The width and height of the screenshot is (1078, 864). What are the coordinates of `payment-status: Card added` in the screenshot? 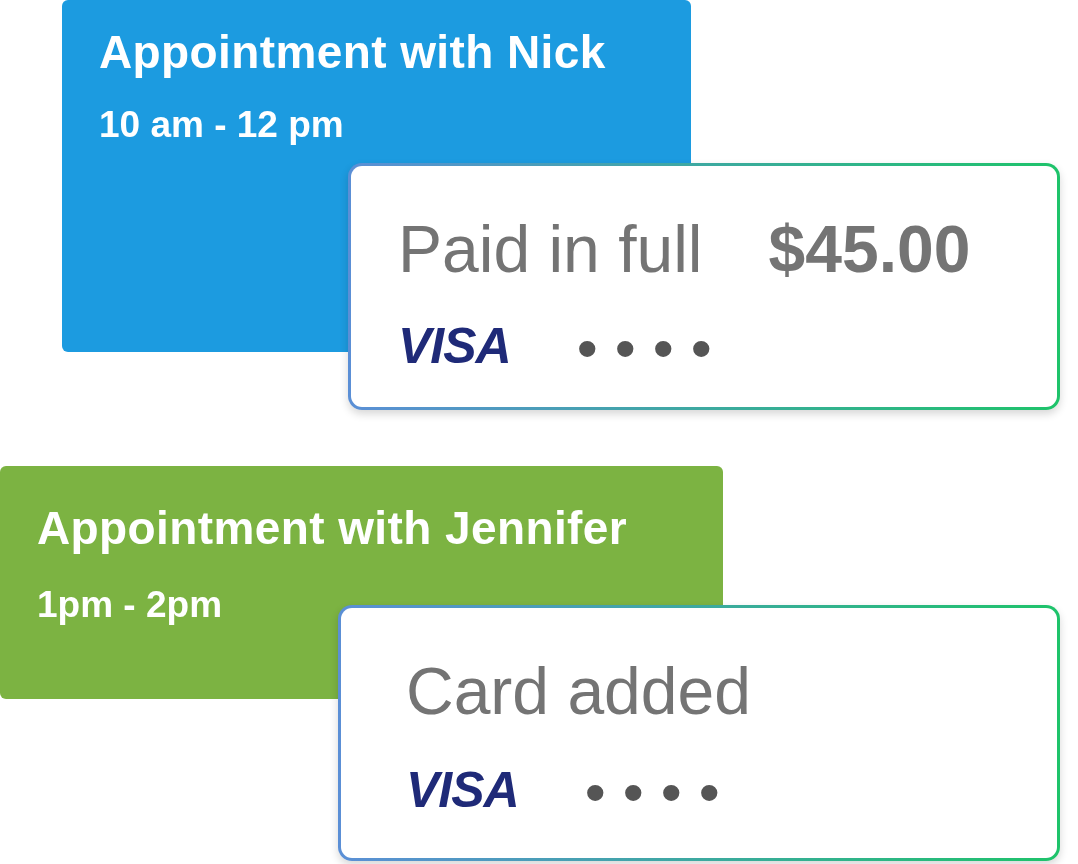 It's located at (578, 691).